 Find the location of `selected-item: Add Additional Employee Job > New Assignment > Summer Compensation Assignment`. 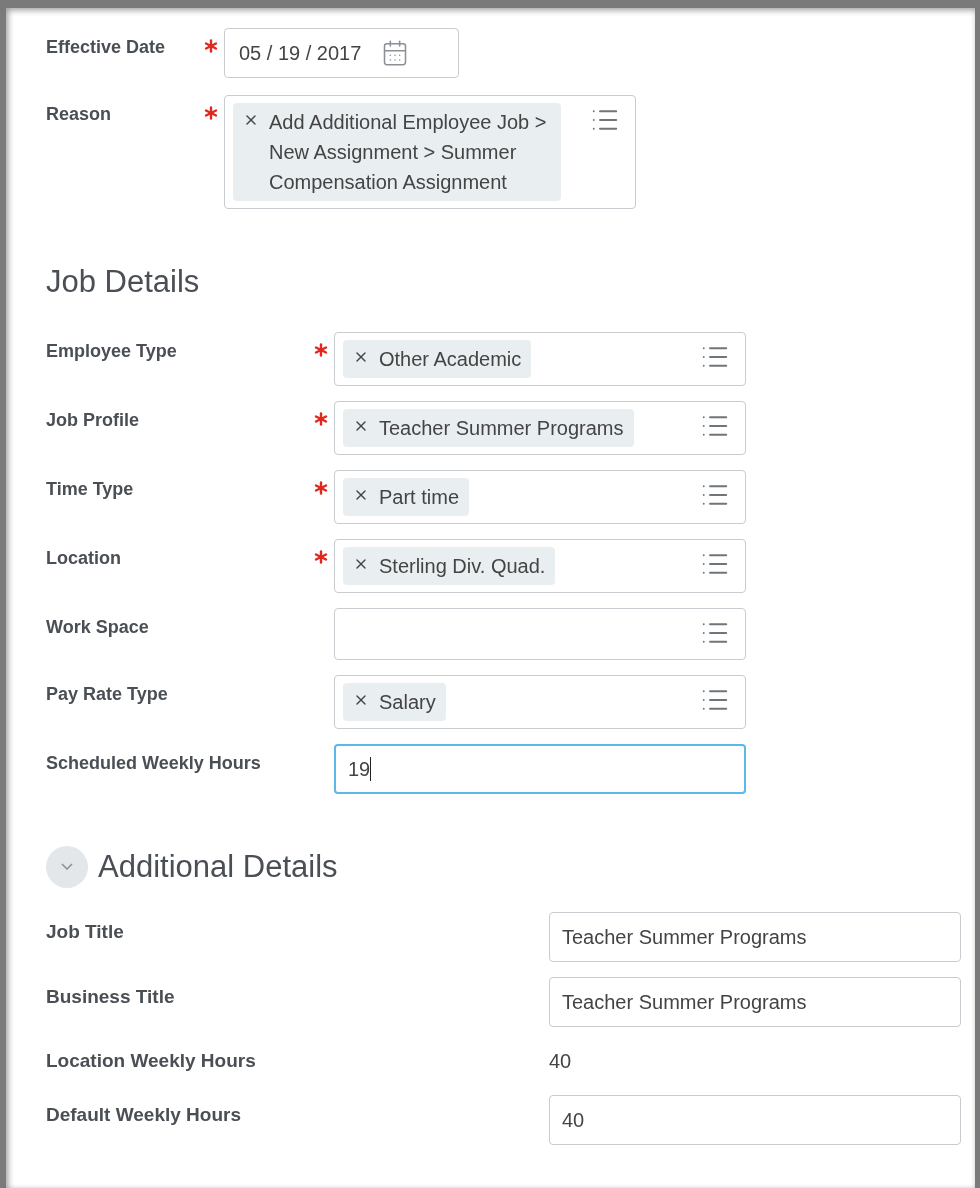

selected-item: Add Additional Employee Job > New Assignment > Summer Compensation Assignment is located at coordinates (397, 152).